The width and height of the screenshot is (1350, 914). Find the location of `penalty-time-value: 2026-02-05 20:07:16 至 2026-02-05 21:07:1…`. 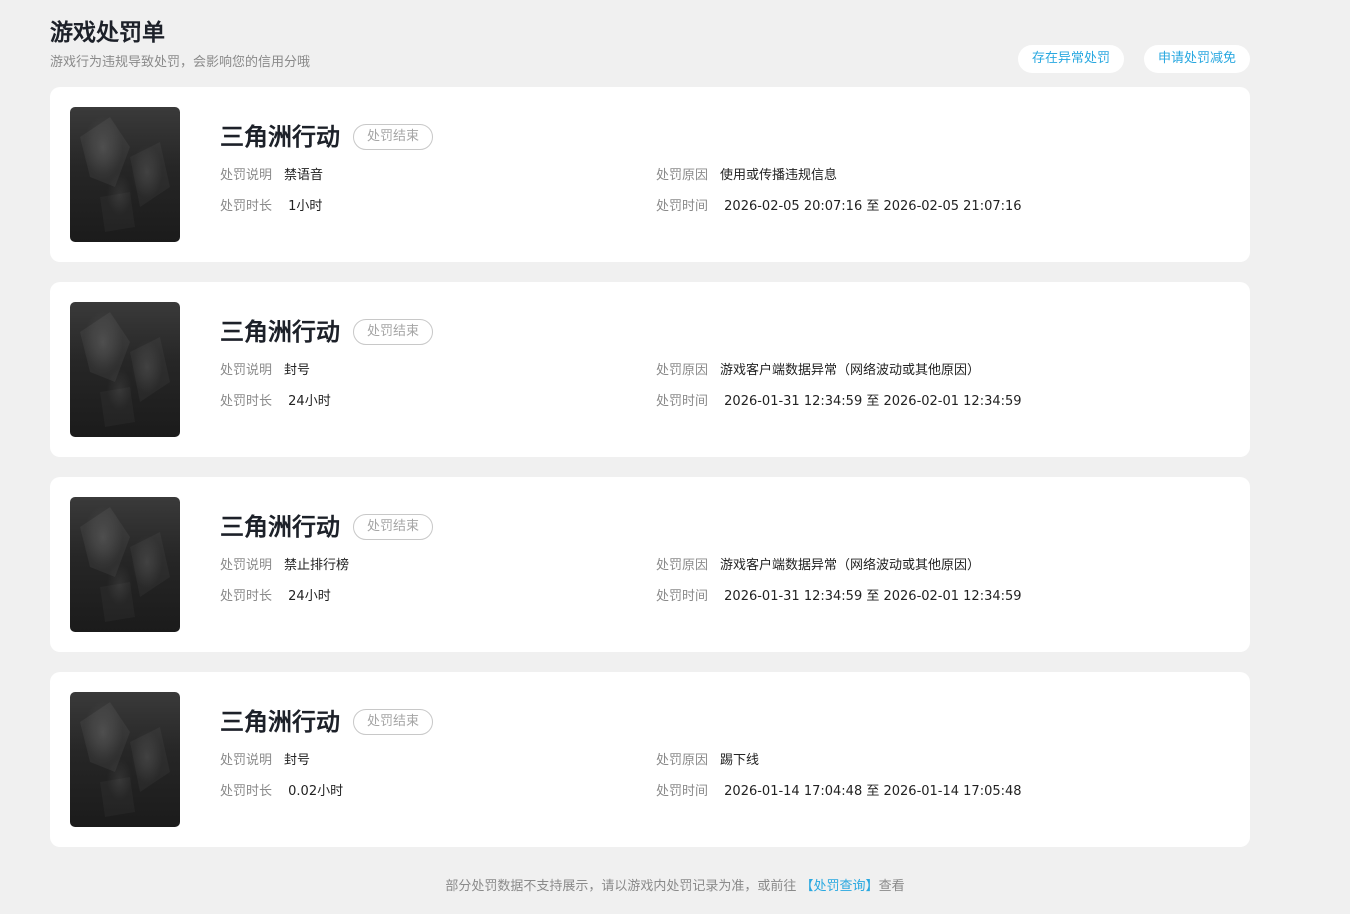

penalty-time-value: 2026-02-05 20:07:16 至 2026-02-05 21:07:1… is located at coordinates (871, 206).